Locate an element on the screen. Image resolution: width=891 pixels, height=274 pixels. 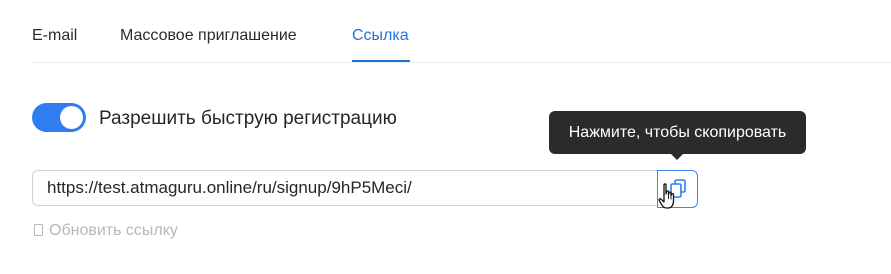
copy-tooltip-arrow is located at coordinates (677, 156).